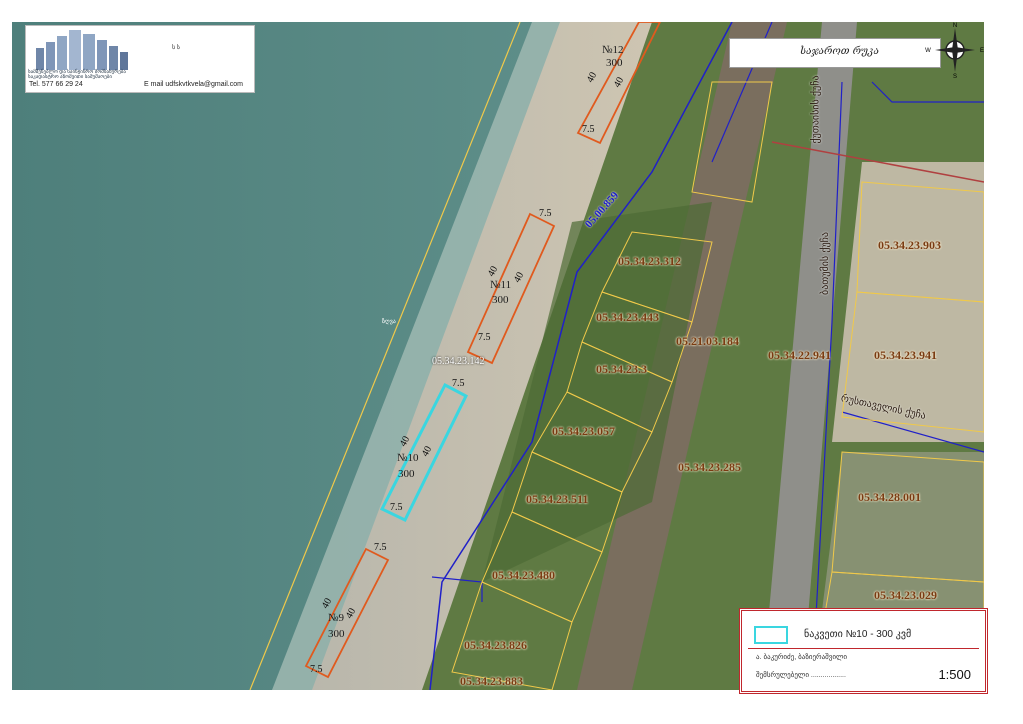  I want to click on plot-12-area: 300, so click(614, 63).